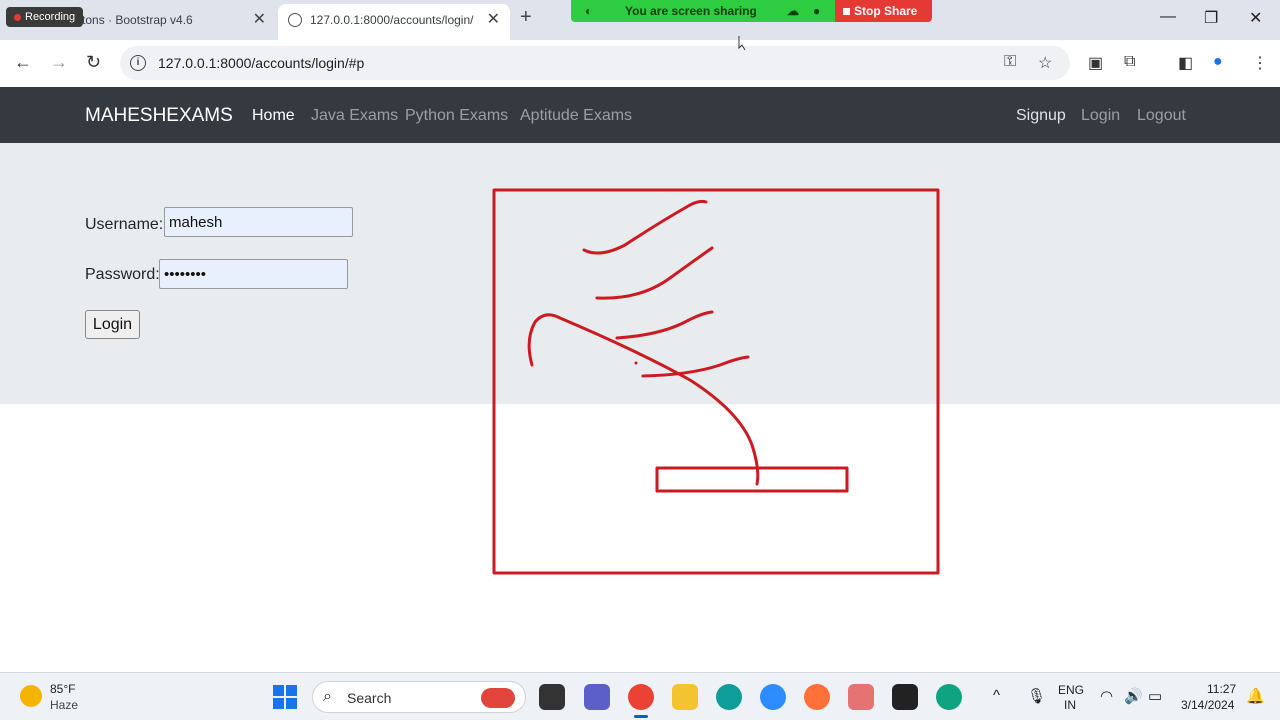 The width and height of the screenshot is (1280, 720). What do you see at coordinates (1260, 63) in the screenshot?
I see `menu-kebab-icon: ⋮` at bounding box center [1260, 63].